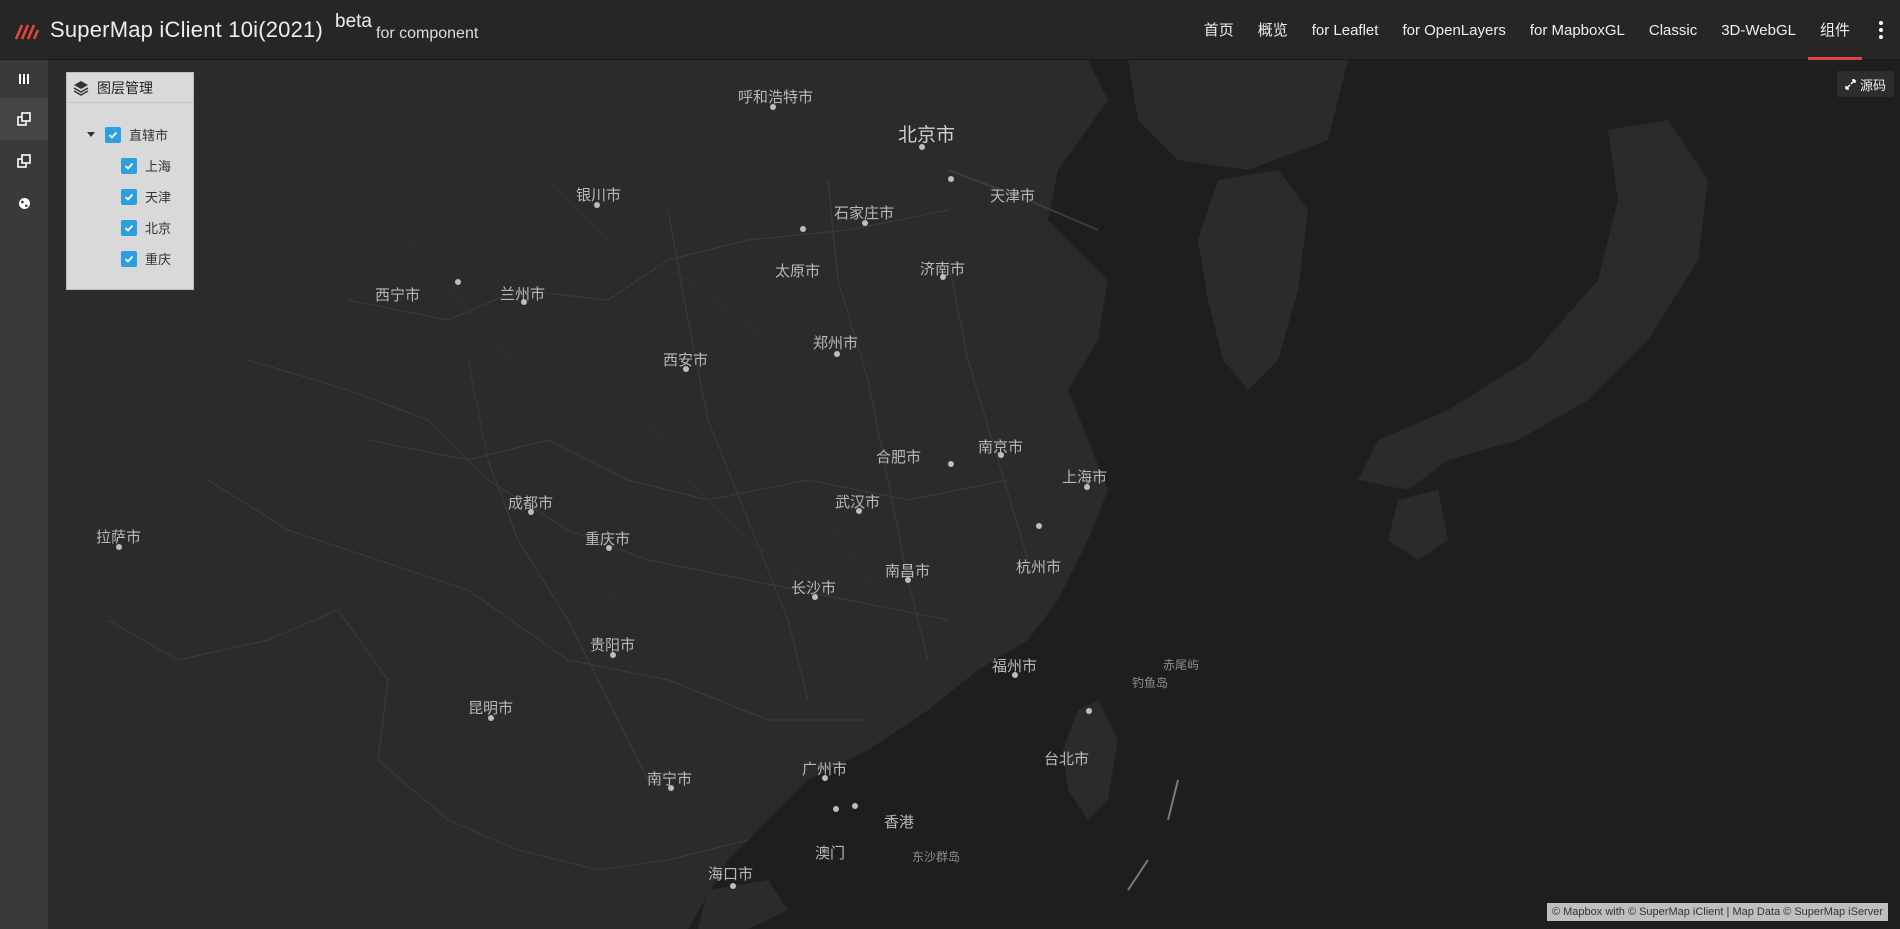 This screenshot has width=1900, height=929. What do you see at coordinates (353, 21) in the screenshot?
I see `brand-beta: beta` at bounding box center [353, 21].